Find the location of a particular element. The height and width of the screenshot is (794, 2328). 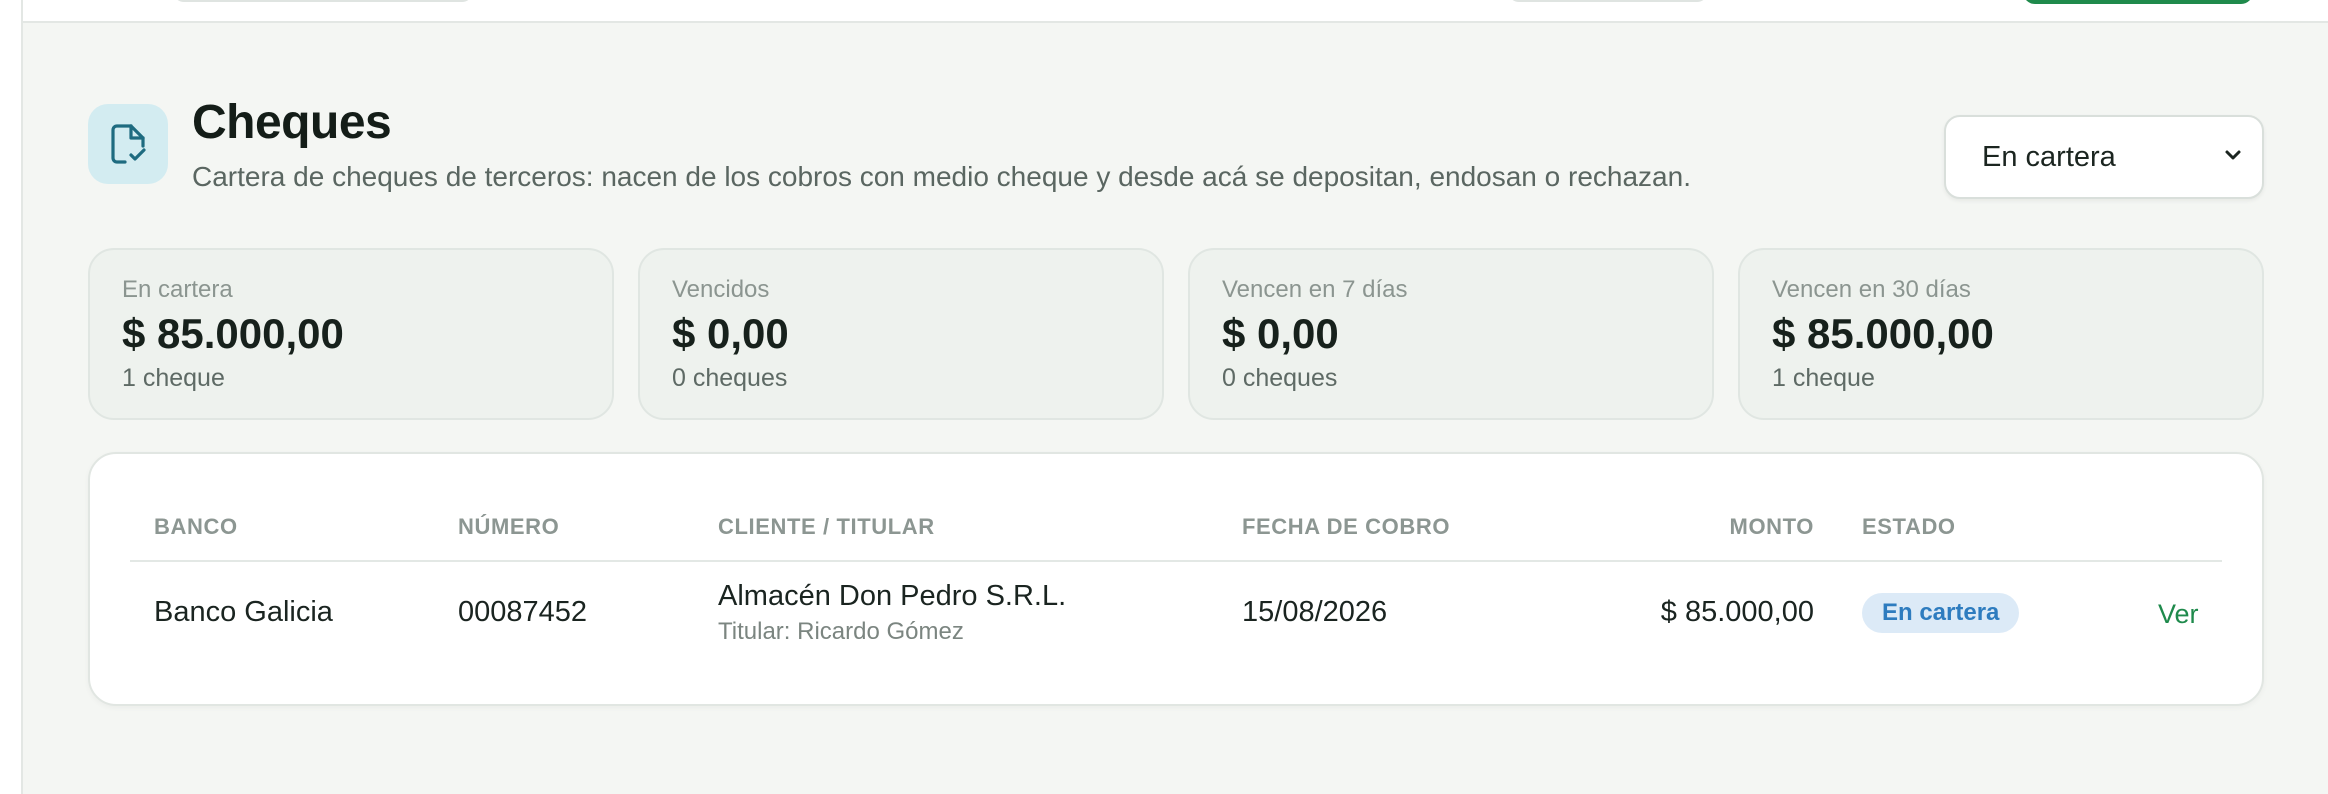

cell-banco: Banco Galicia is located at coordinates (243, 612).